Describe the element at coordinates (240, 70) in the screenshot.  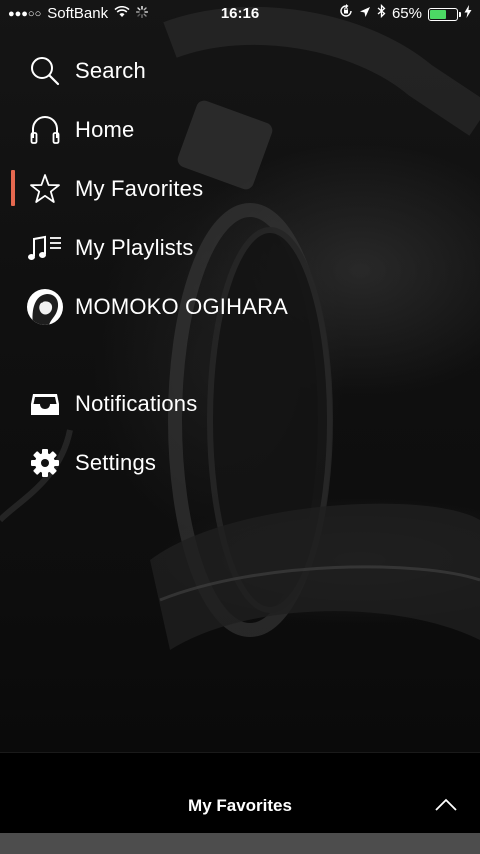
I see `menu-item-search: Search` at that location.